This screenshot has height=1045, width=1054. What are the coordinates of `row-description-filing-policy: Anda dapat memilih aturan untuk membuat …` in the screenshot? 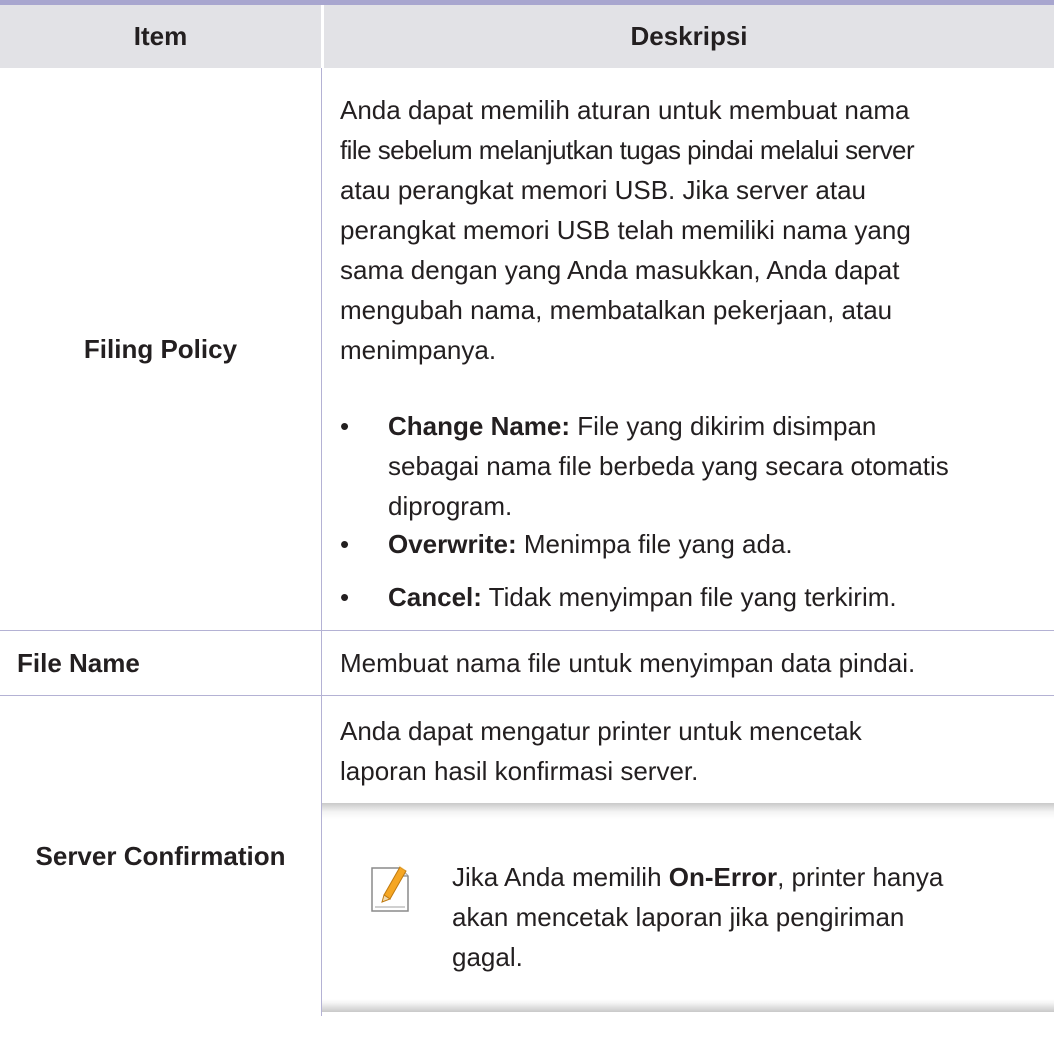 It's located at (627, 230).